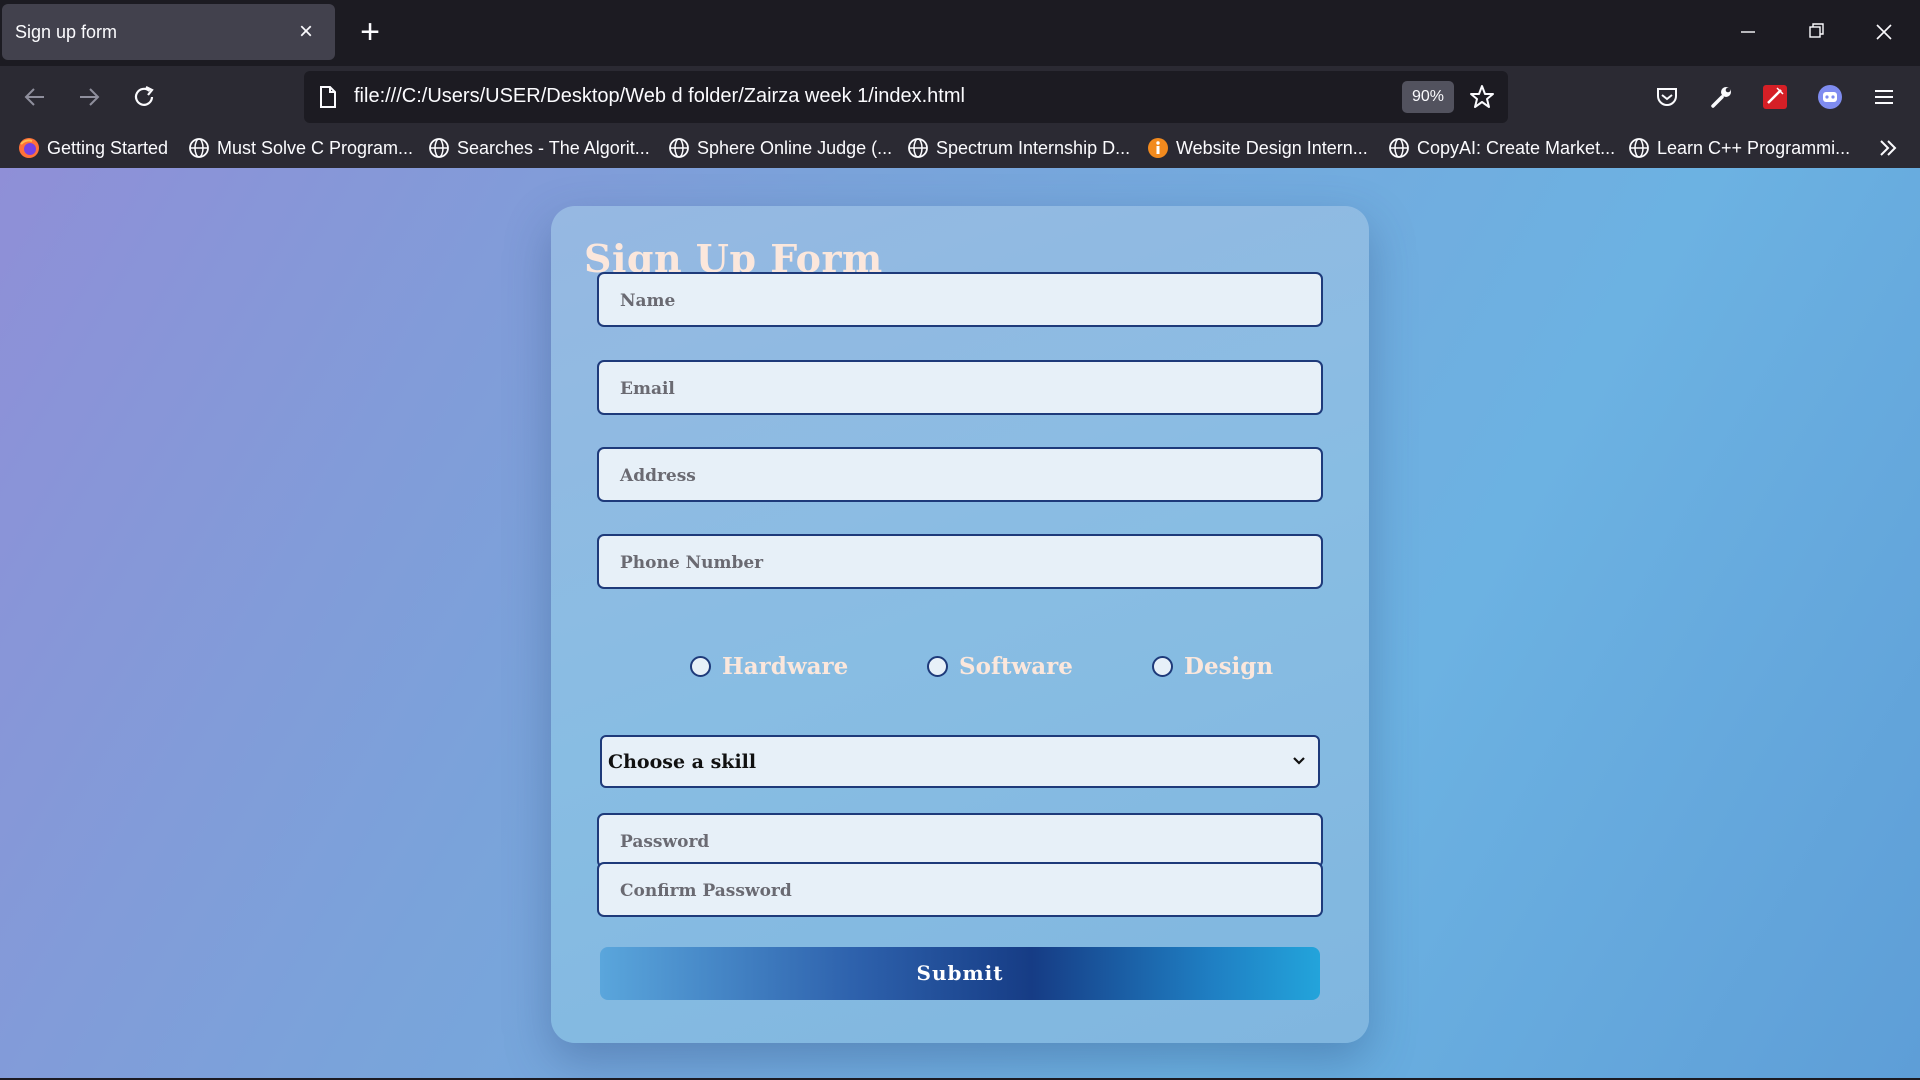 This screenshot has height=1080, width=1920. I want to click on skill-select-value: Choose a skill, so click(682, 762).